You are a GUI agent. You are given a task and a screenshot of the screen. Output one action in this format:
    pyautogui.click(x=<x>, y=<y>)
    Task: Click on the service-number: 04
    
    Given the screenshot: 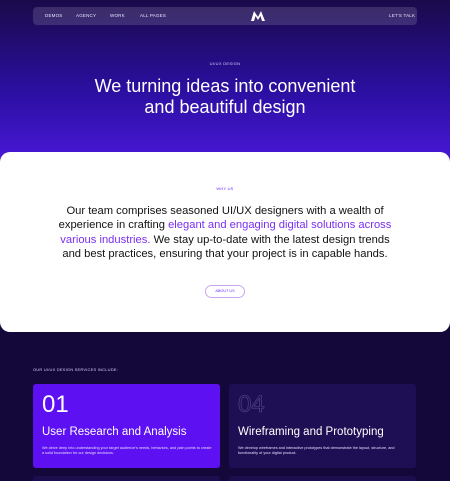 What is the action you would take?
    pyautogui.click(x=251, y=404)
    